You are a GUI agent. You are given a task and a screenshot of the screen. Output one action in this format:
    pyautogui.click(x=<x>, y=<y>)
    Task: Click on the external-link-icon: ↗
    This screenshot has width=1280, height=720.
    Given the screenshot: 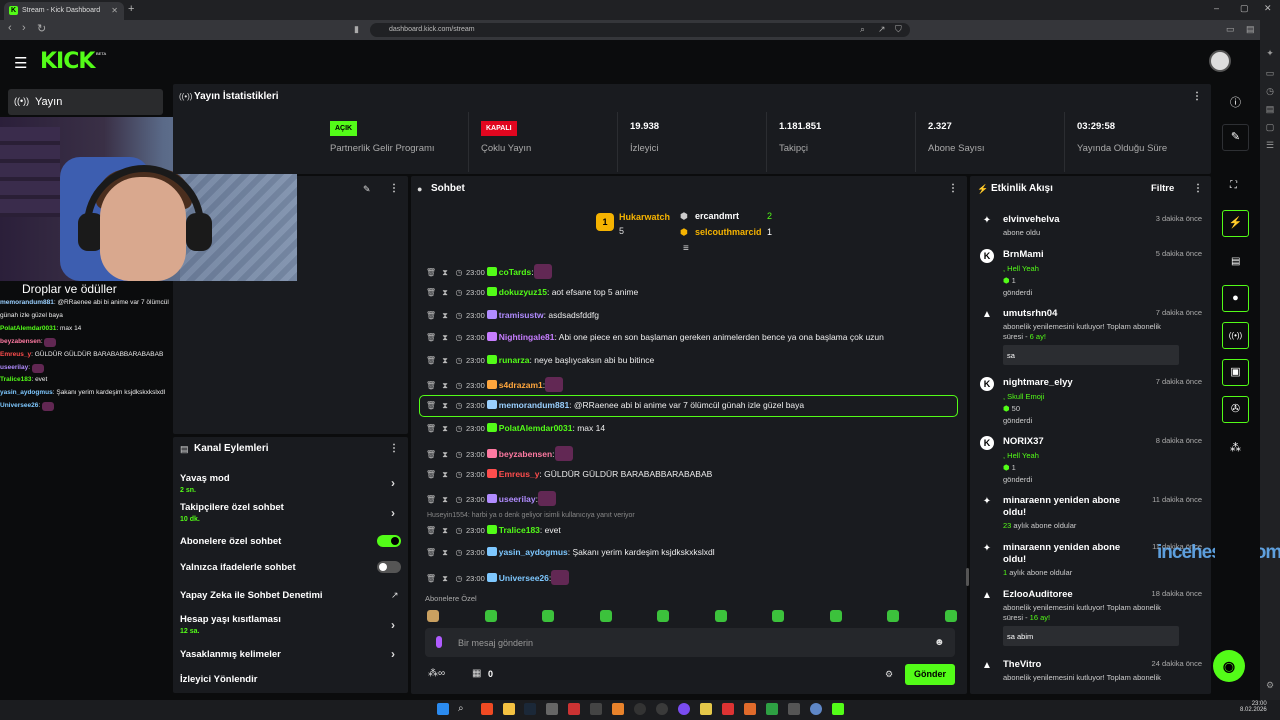 What is the action you would take?
    pyautogui.click(x=395, y=595)
    